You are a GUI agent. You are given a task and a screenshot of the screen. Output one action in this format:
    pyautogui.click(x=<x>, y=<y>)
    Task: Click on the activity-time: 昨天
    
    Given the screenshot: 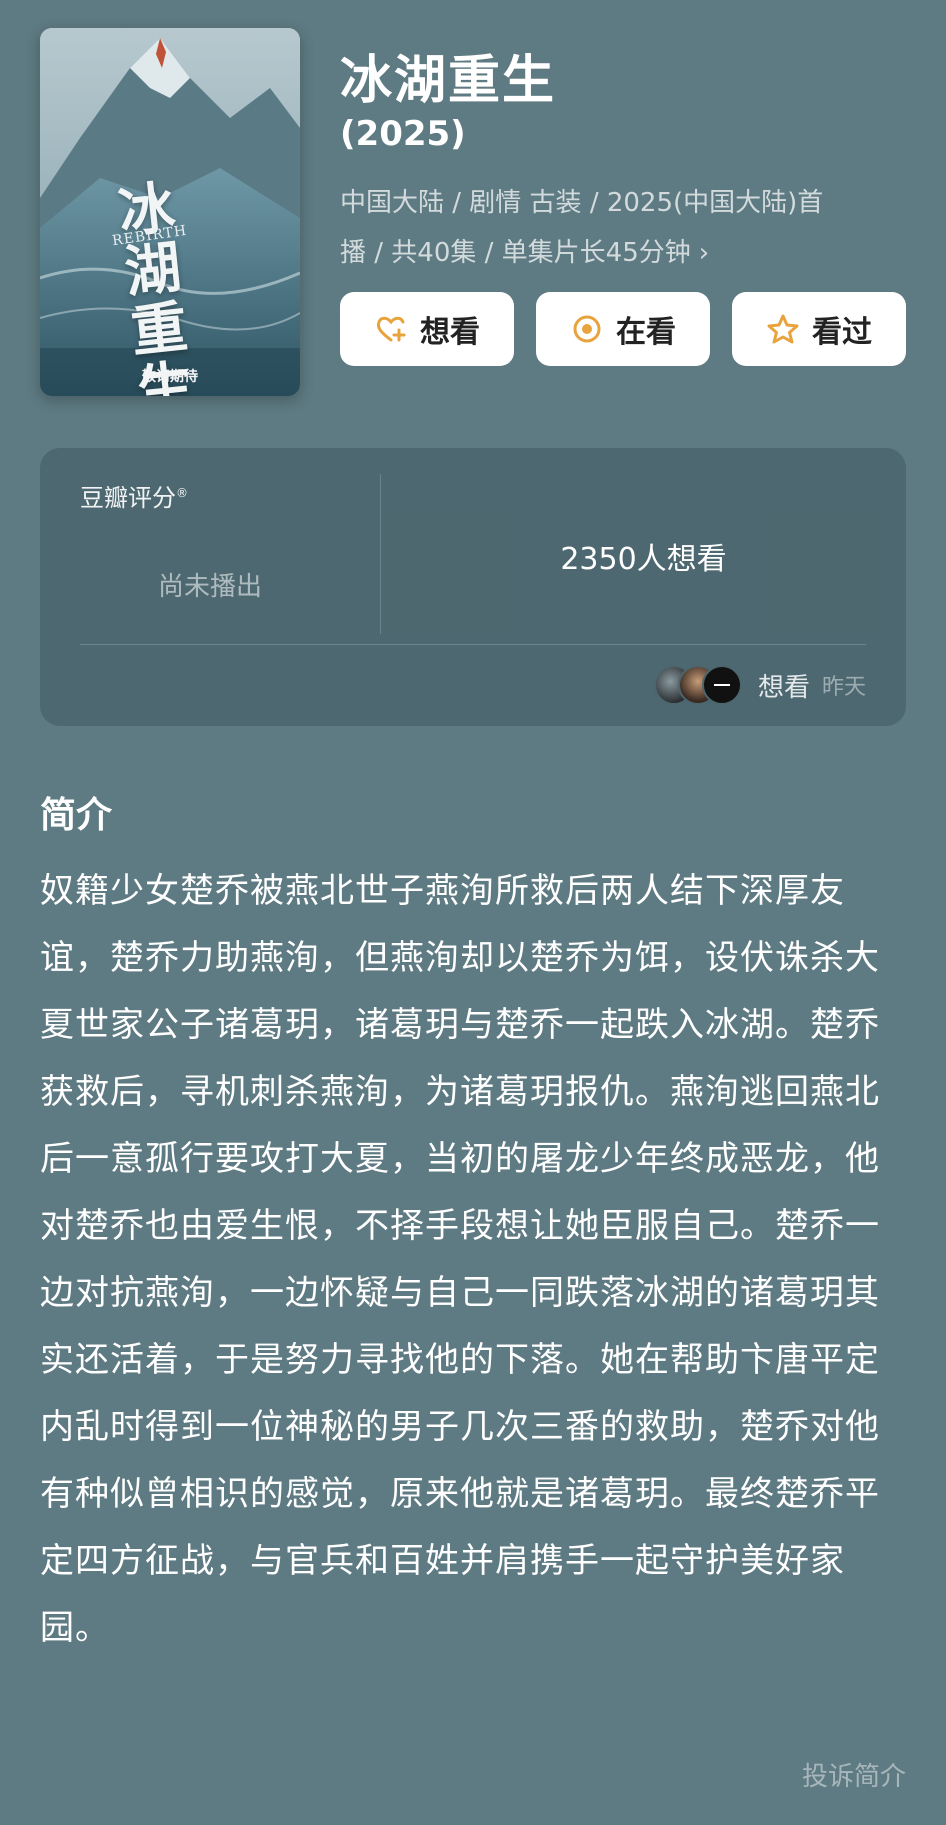 What is the action you would take?
    pyautogui.click(x=843, y=687)
    